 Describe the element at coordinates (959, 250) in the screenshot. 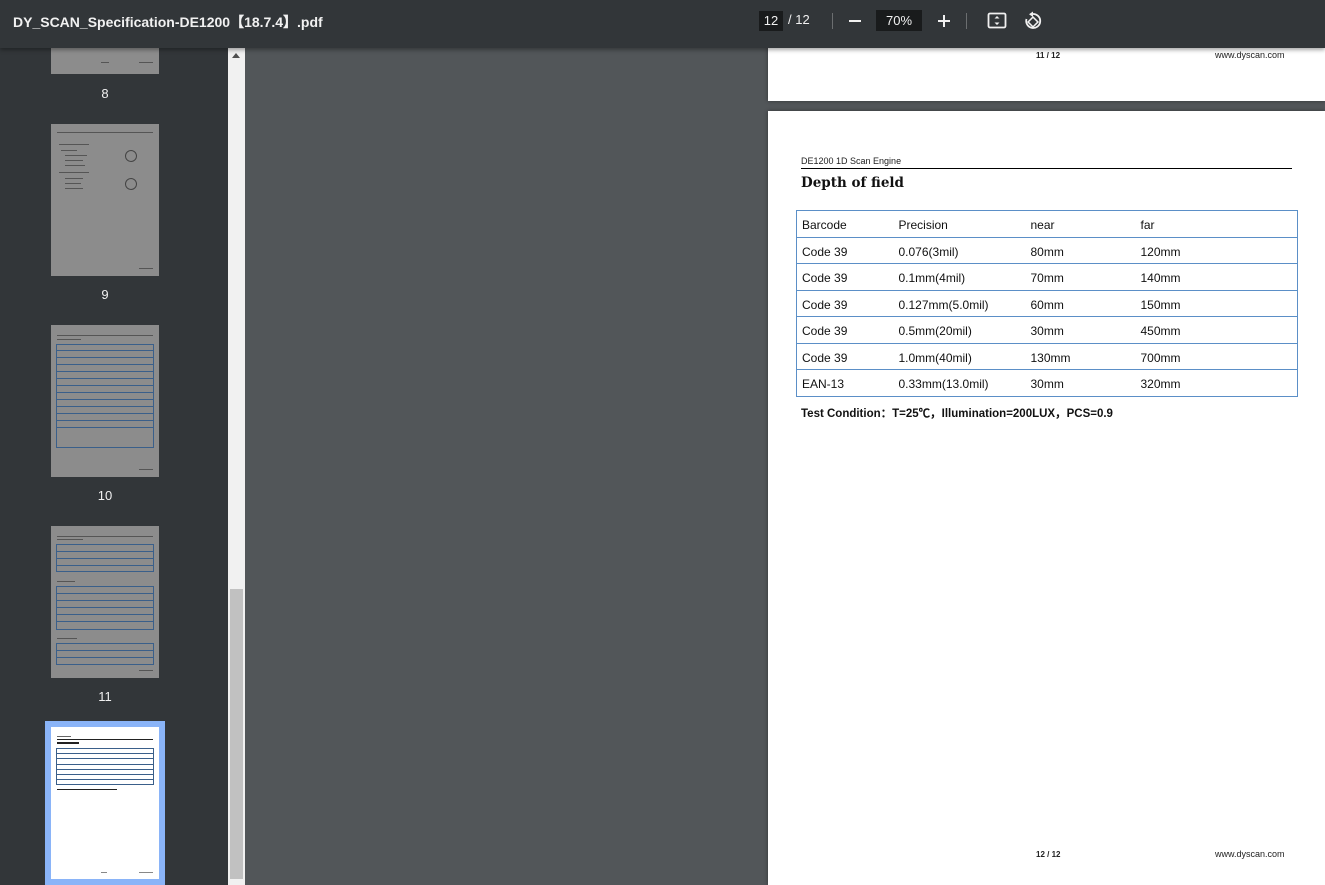

I see `table-cell: 0.076(3mil)` at that location.